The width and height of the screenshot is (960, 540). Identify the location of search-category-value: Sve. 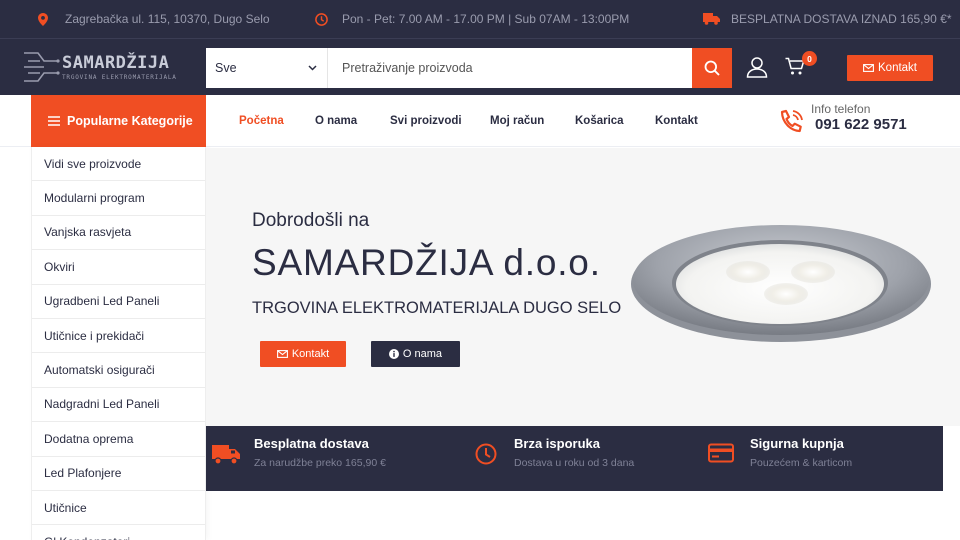
(226, 68).